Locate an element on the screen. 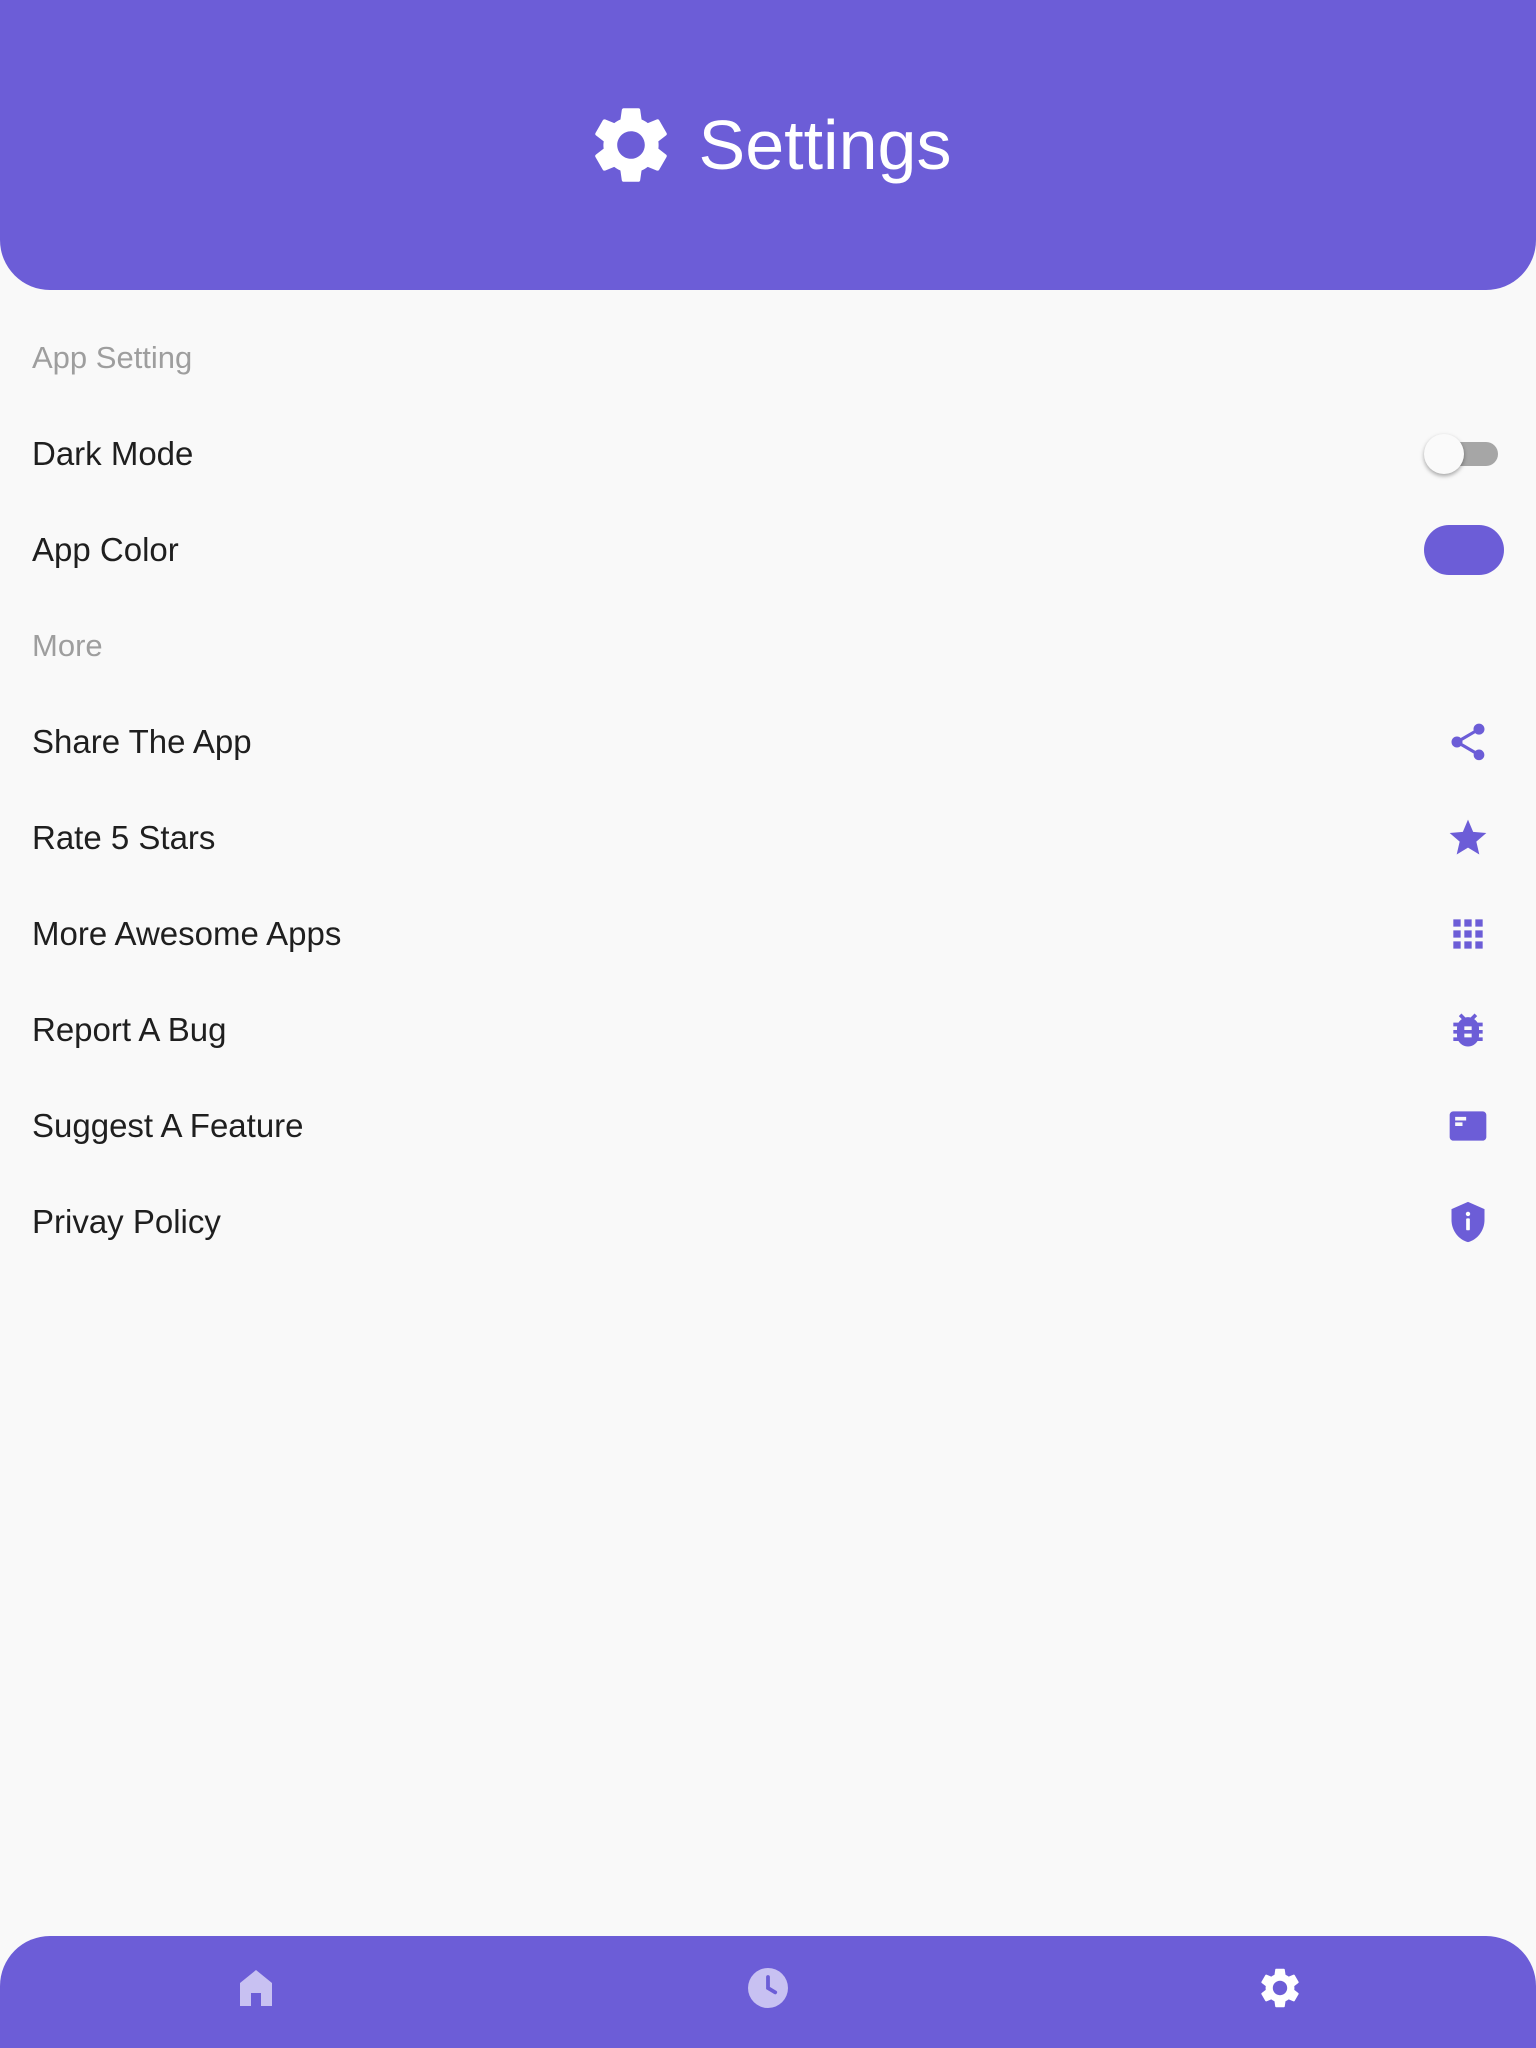 This screenshot has height=2048, width=1536. privacy-policy-row: Privay Policy is located at coordinates (768, 1222).